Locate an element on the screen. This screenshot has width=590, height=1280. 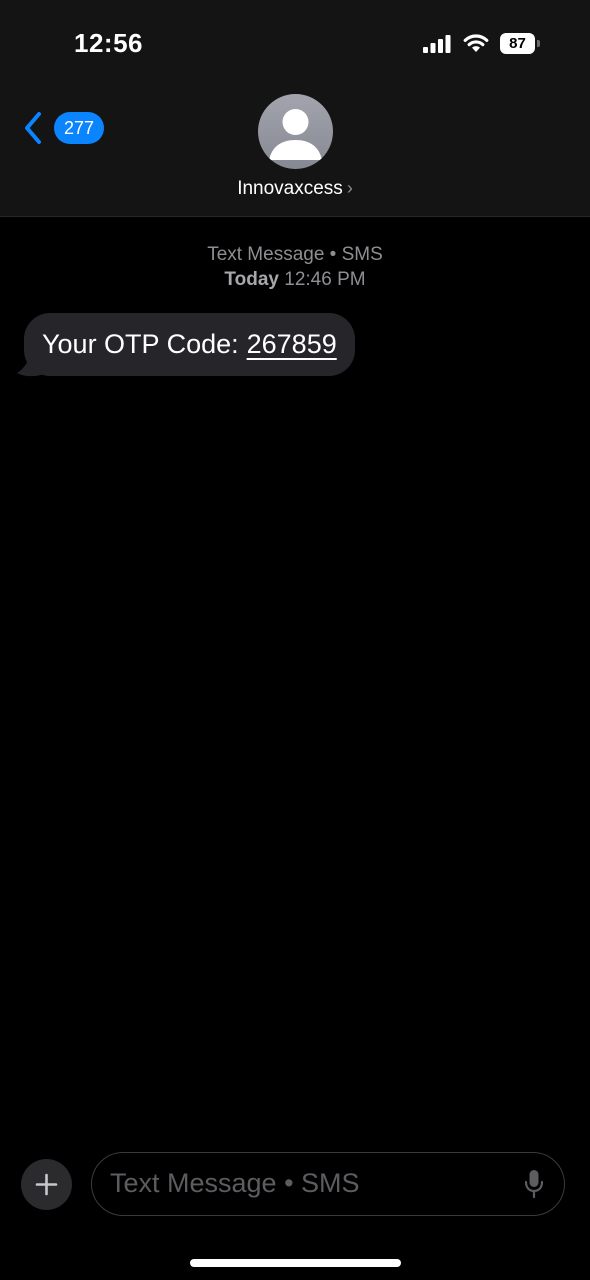
message-input-container is located at coordinates (328, 1184).